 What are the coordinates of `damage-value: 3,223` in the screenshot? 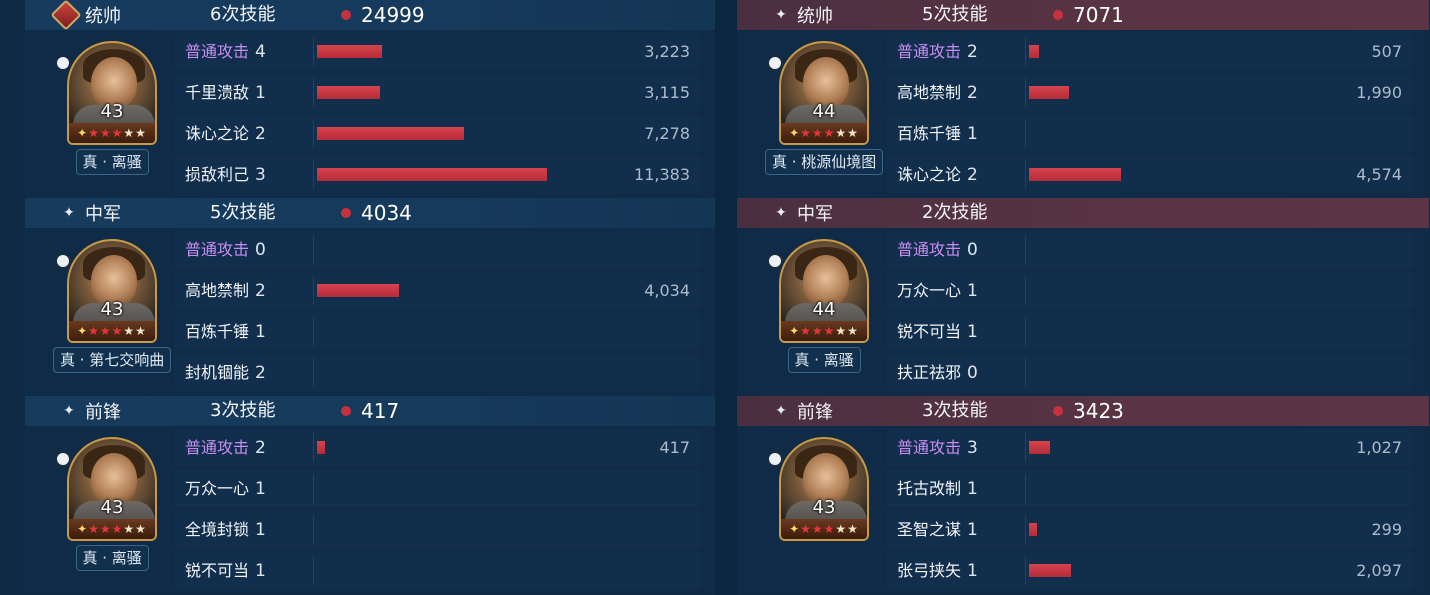 It's located at (667, 51).